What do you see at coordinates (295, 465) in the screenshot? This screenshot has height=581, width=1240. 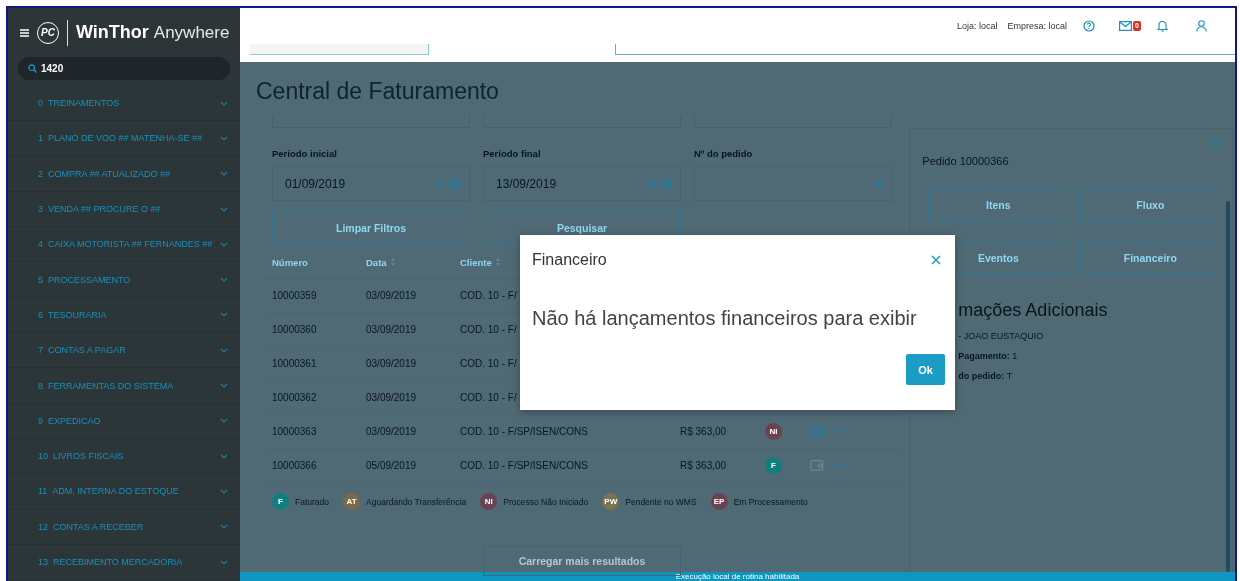 I see `table-cell-text: 10000366` at bounding box center [295, 465].